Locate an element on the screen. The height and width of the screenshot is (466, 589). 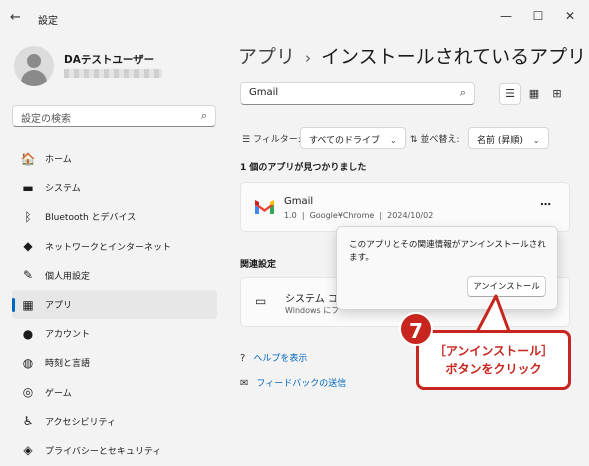
filter-label: ☰ フィルター: is located at coordinates (271, 140).